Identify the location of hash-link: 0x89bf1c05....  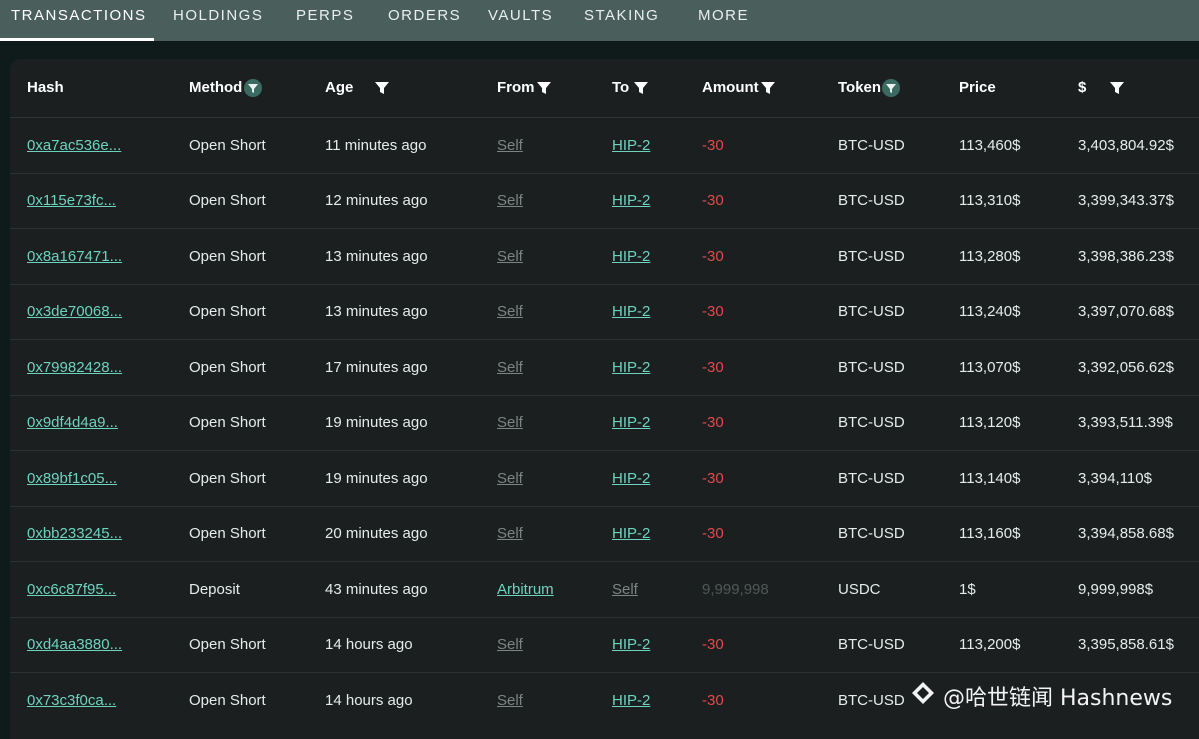
(72, 478).